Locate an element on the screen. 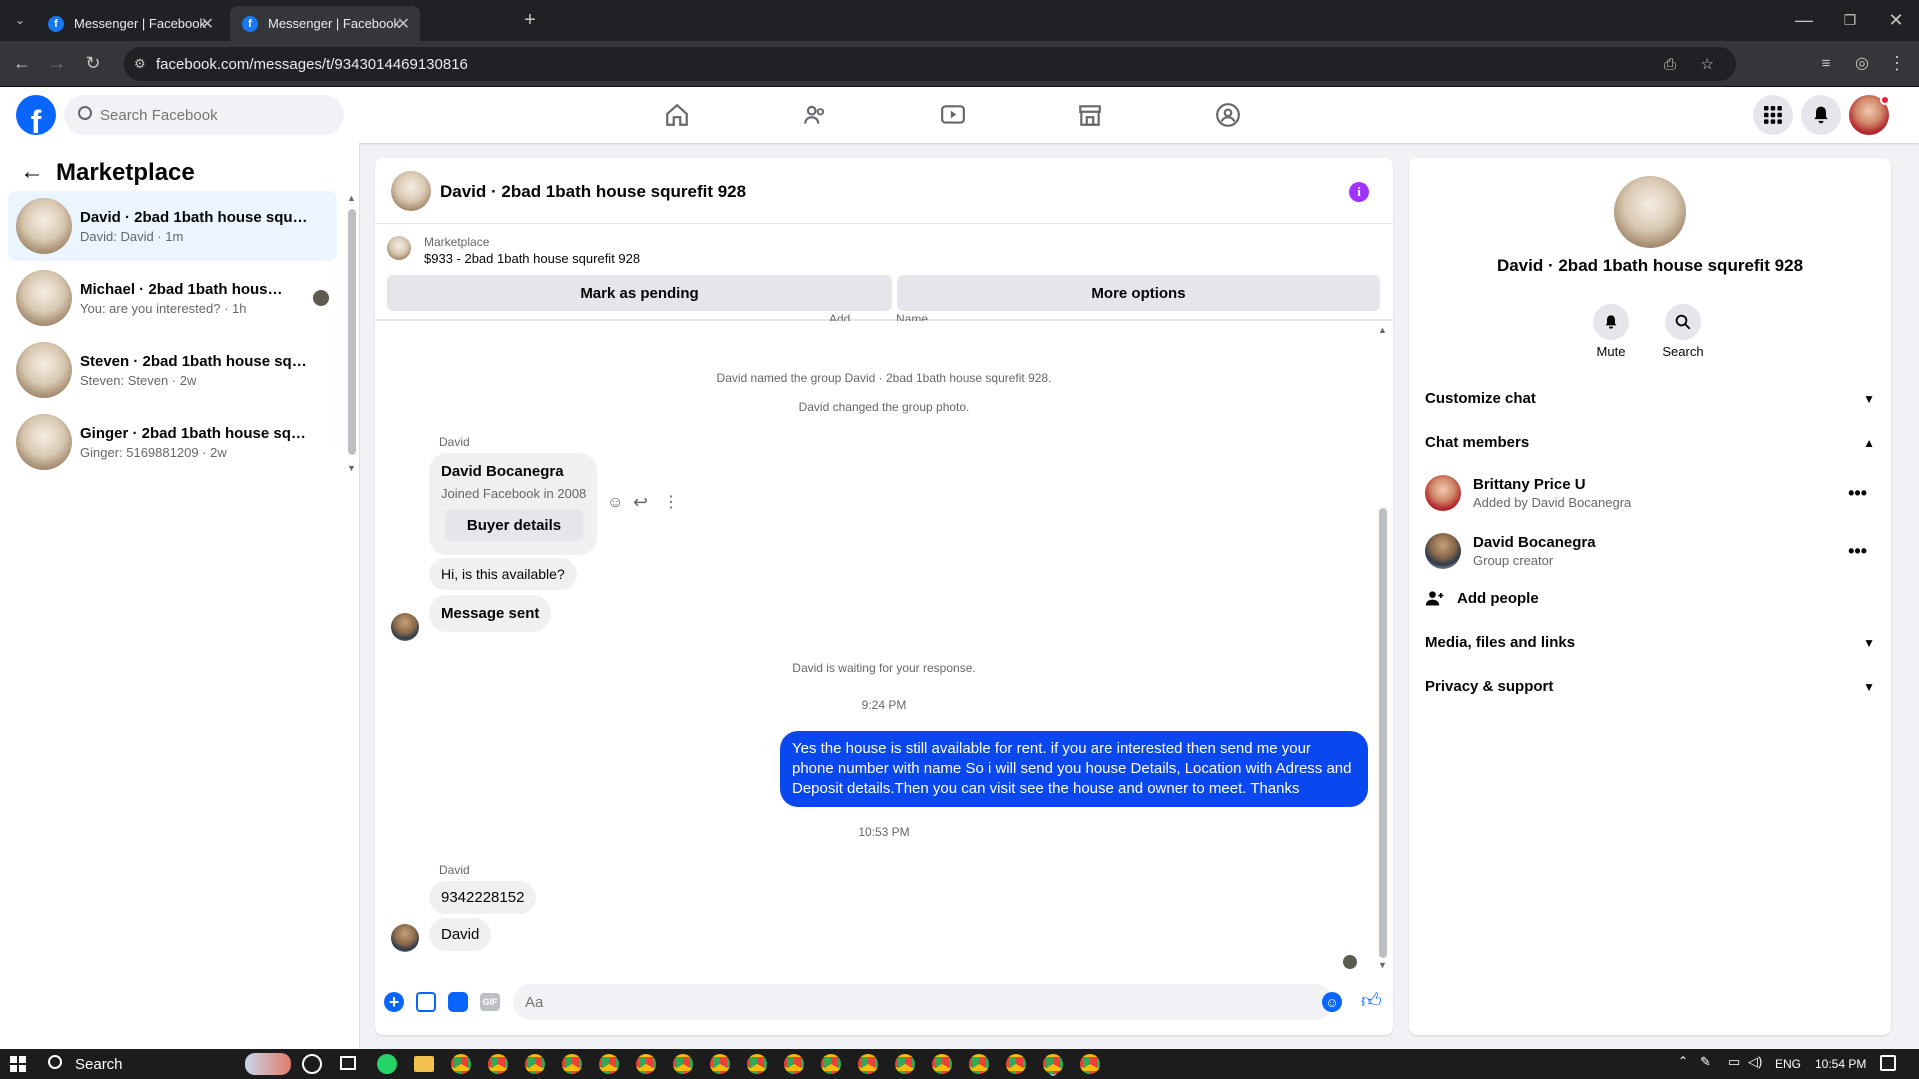 The image size is (1919, 1079). browser-tab: f Messenger | Facebook ✕ is located at coordinates (130, 23).